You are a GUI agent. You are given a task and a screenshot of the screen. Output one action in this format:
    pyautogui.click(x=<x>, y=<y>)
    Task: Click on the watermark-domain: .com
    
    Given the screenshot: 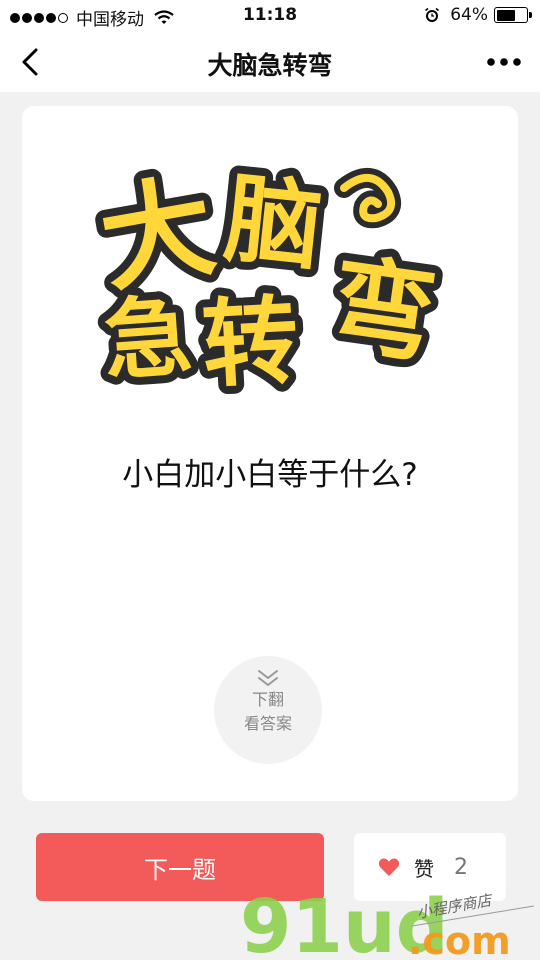 What is the action you would take?
    pyautogui.click(x=459, y=939)
    